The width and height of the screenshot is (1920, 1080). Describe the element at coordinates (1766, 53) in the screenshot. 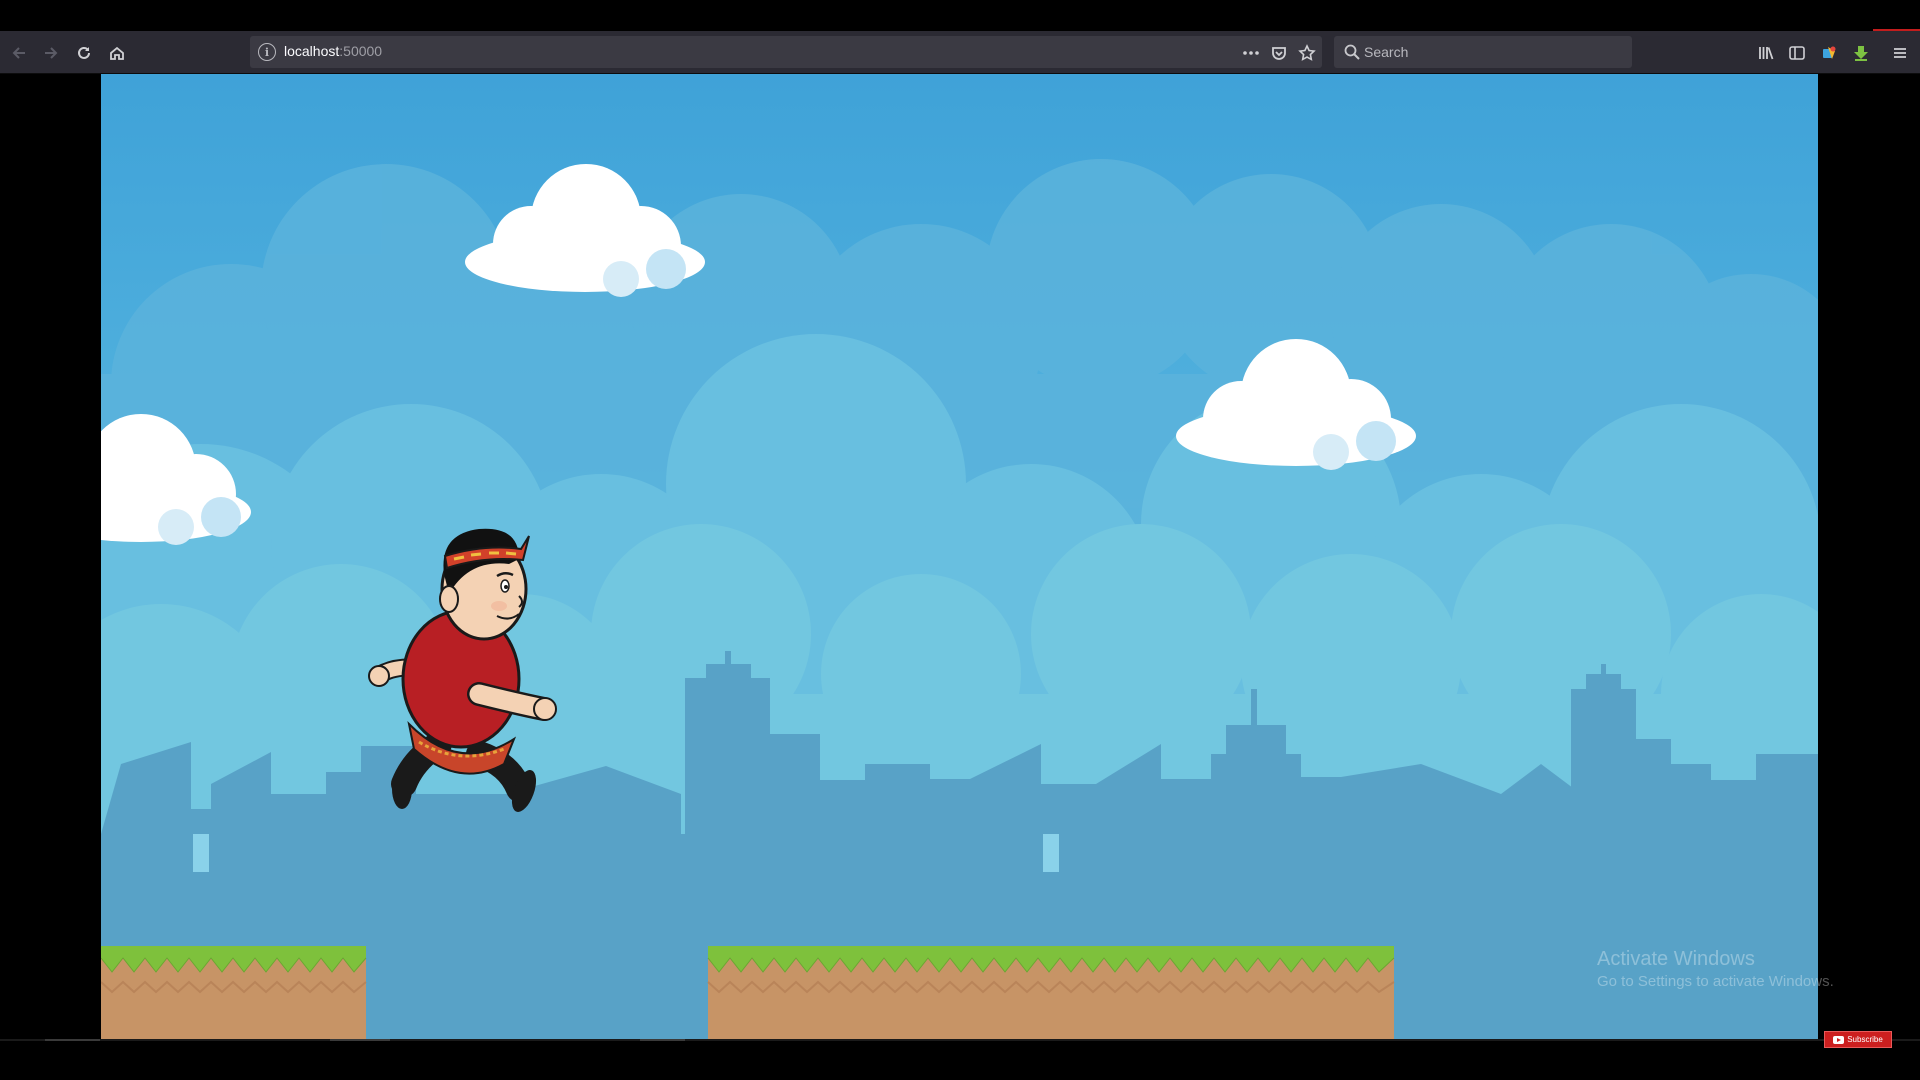

I see `library-icon` at that location.